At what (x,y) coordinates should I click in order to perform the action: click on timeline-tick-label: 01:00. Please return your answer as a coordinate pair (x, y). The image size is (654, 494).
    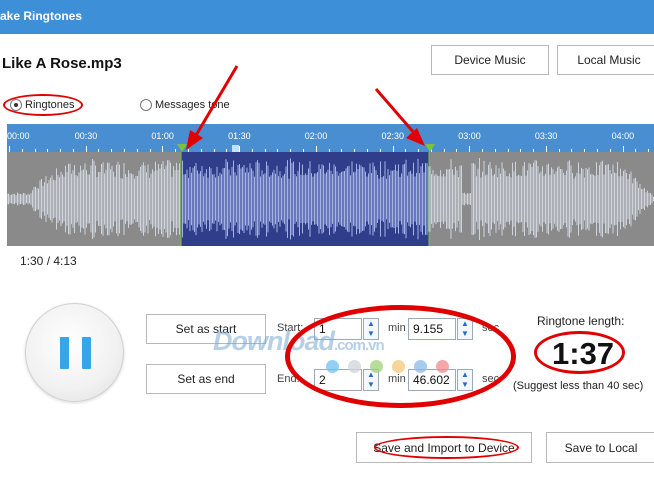
    Looking at the image, I should click on (162, 136).